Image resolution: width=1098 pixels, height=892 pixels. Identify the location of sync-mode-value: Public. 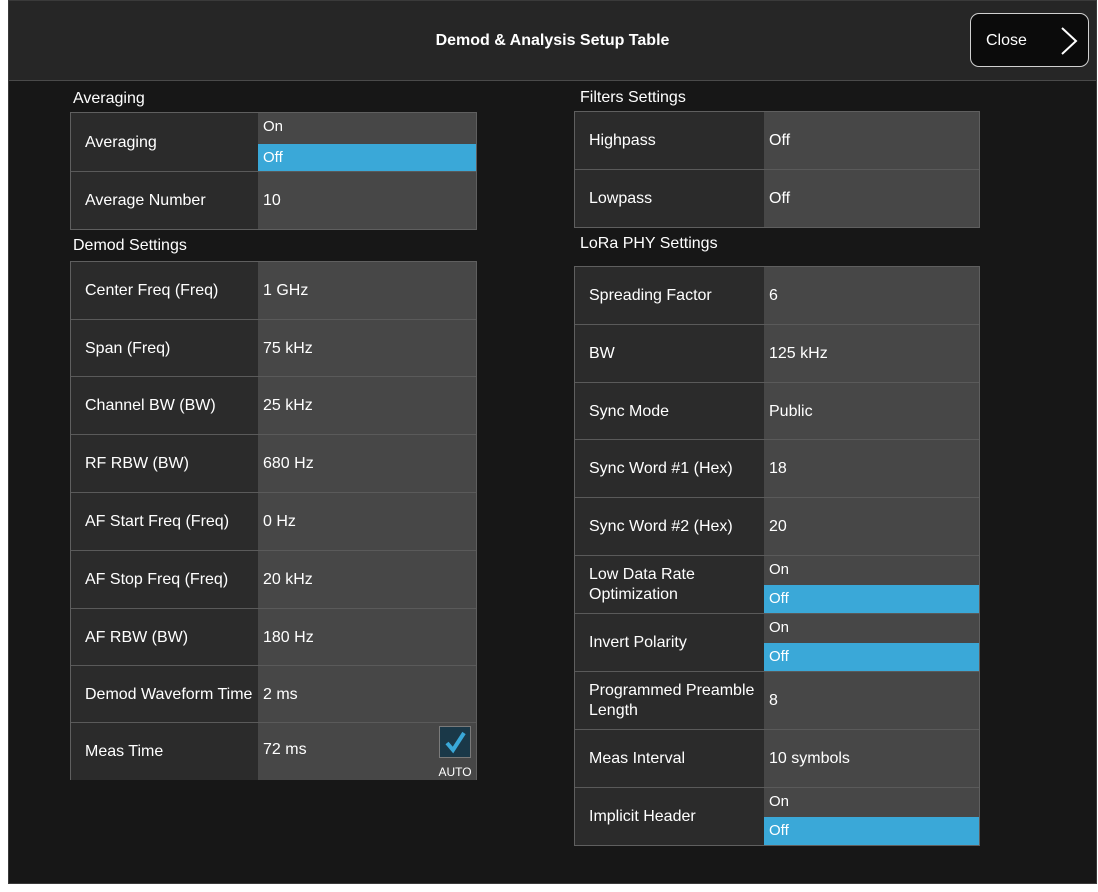
(871, 411).